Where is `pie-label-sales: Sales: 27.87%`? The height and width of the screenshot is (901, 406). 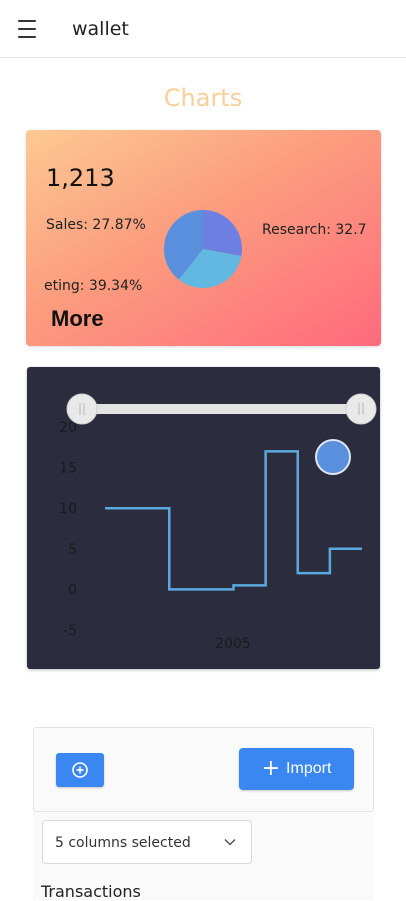
pie-label-sales: Sales: 27.87% is located at coordinates (96, 225).